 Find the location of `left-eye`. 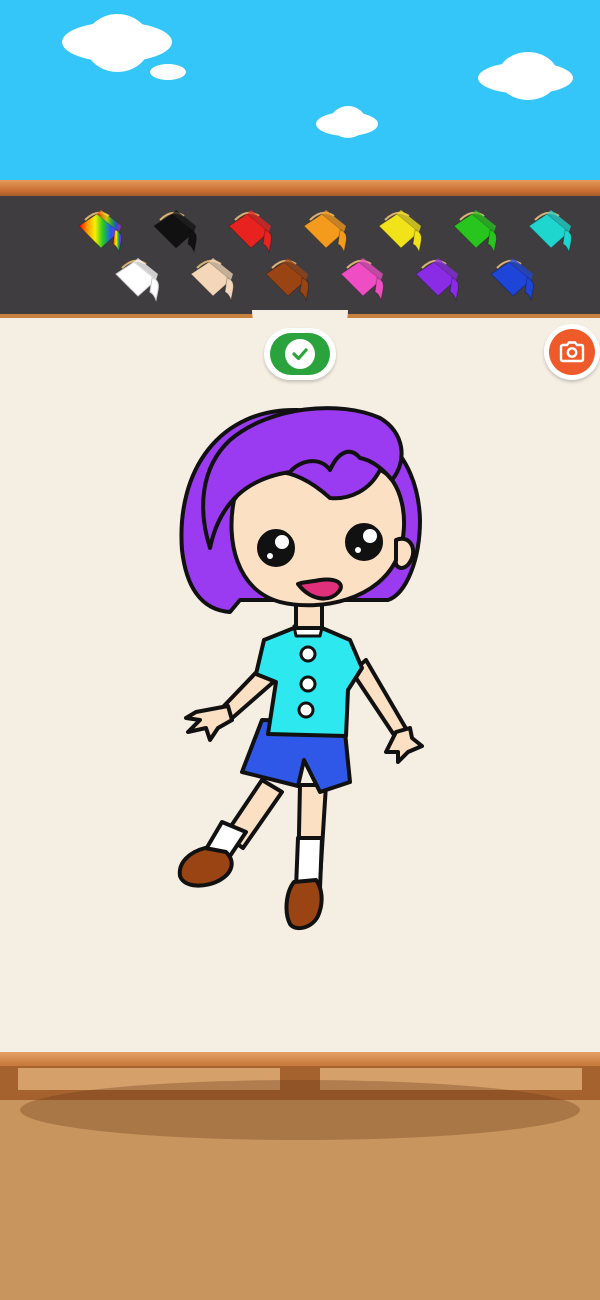

left-eye is located at coordinates (276, 548).